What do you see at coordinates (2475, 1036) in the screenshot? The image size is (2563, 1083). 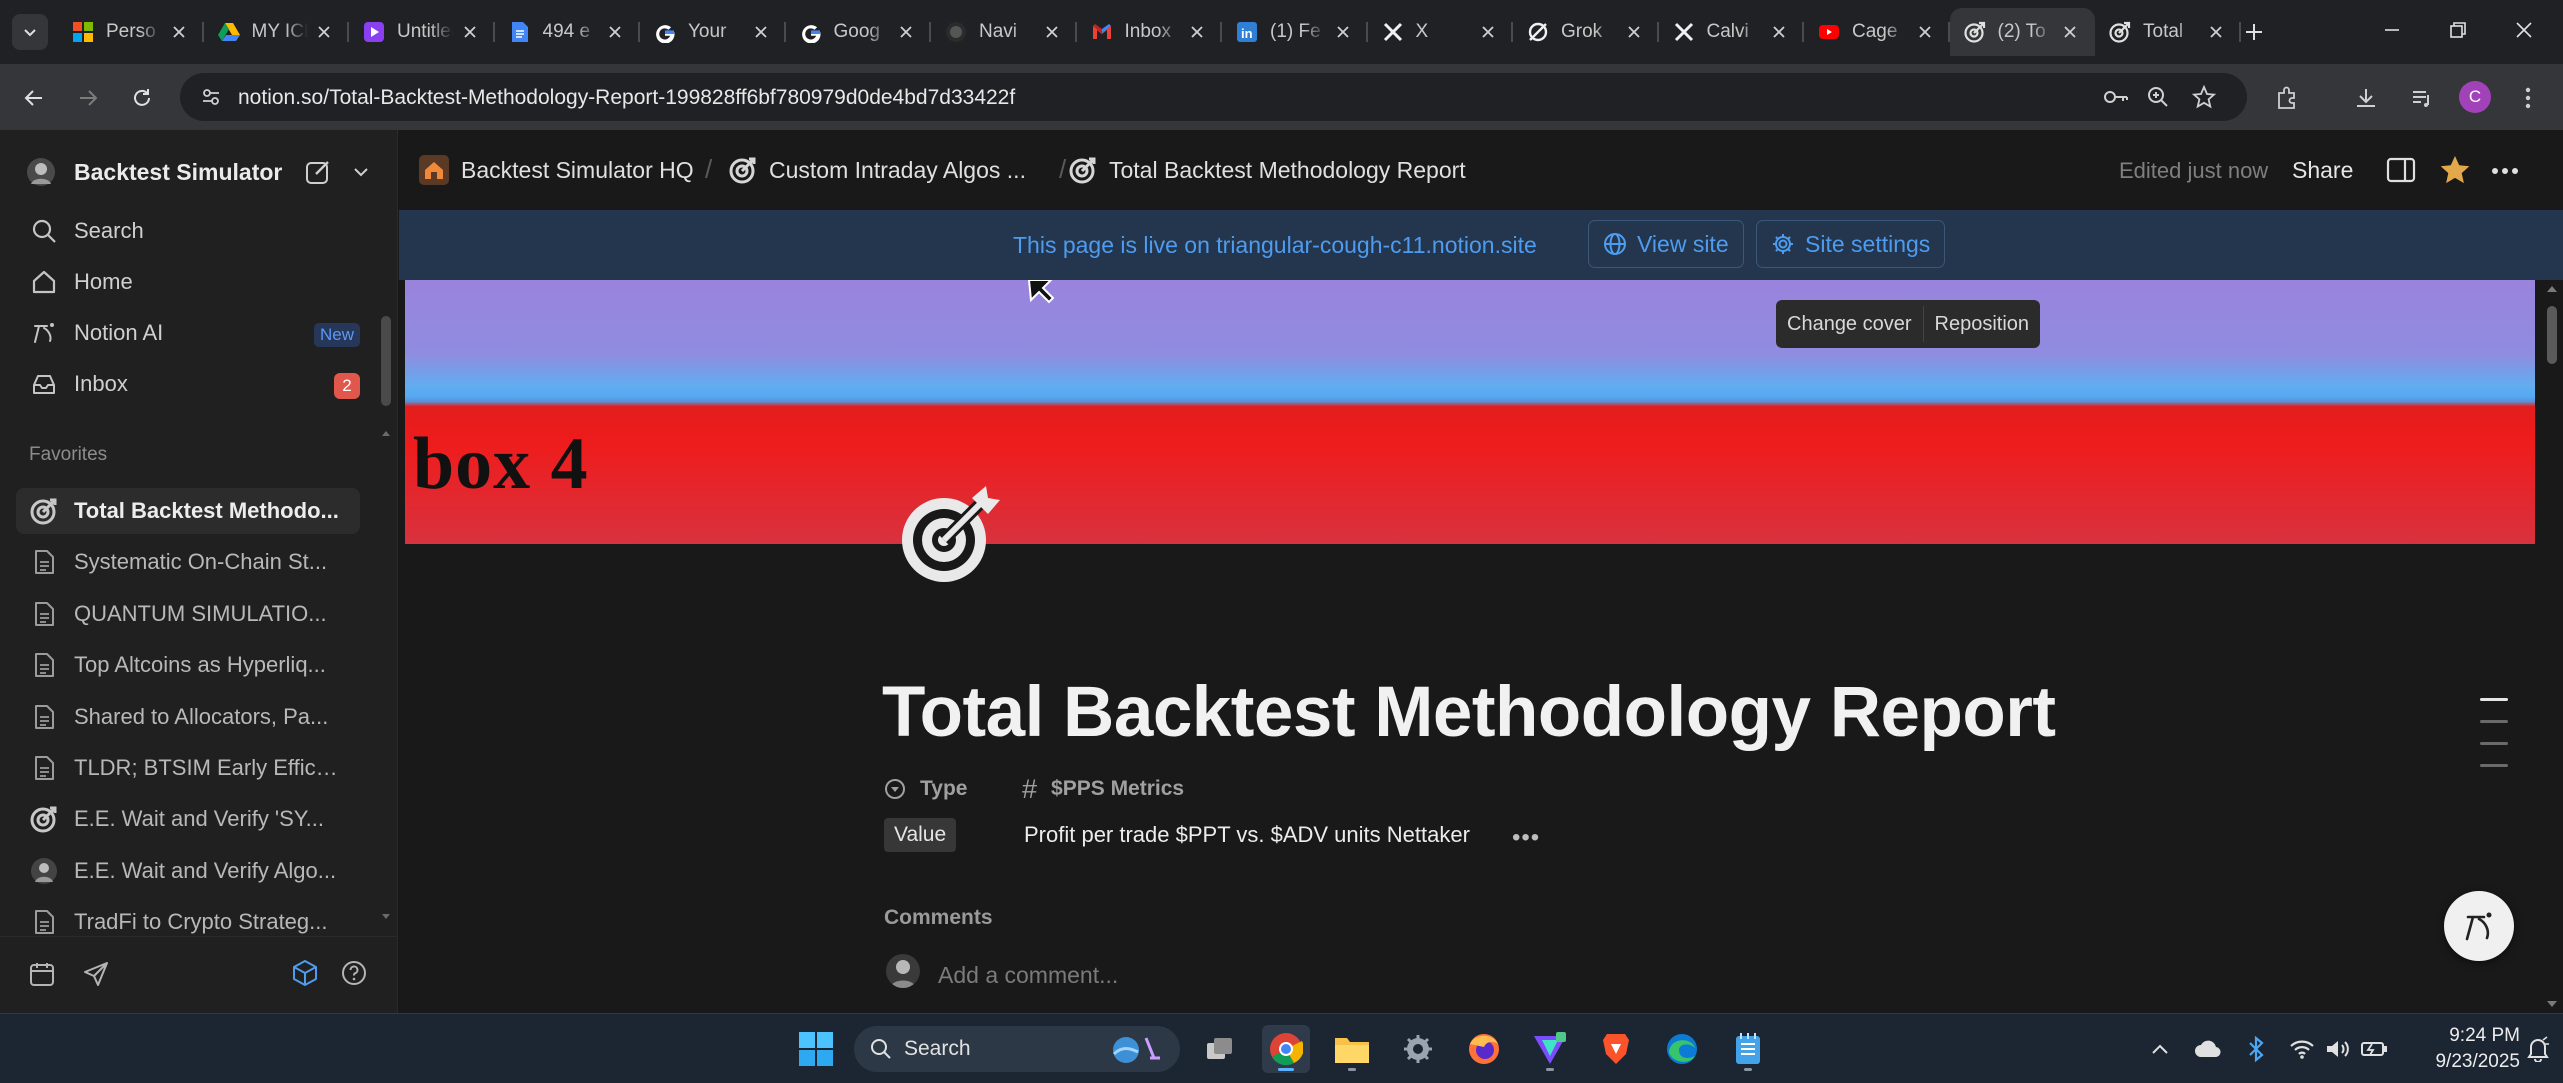 I see `clock-time: 9:24 PM` at bounding box center [2475, 1036].